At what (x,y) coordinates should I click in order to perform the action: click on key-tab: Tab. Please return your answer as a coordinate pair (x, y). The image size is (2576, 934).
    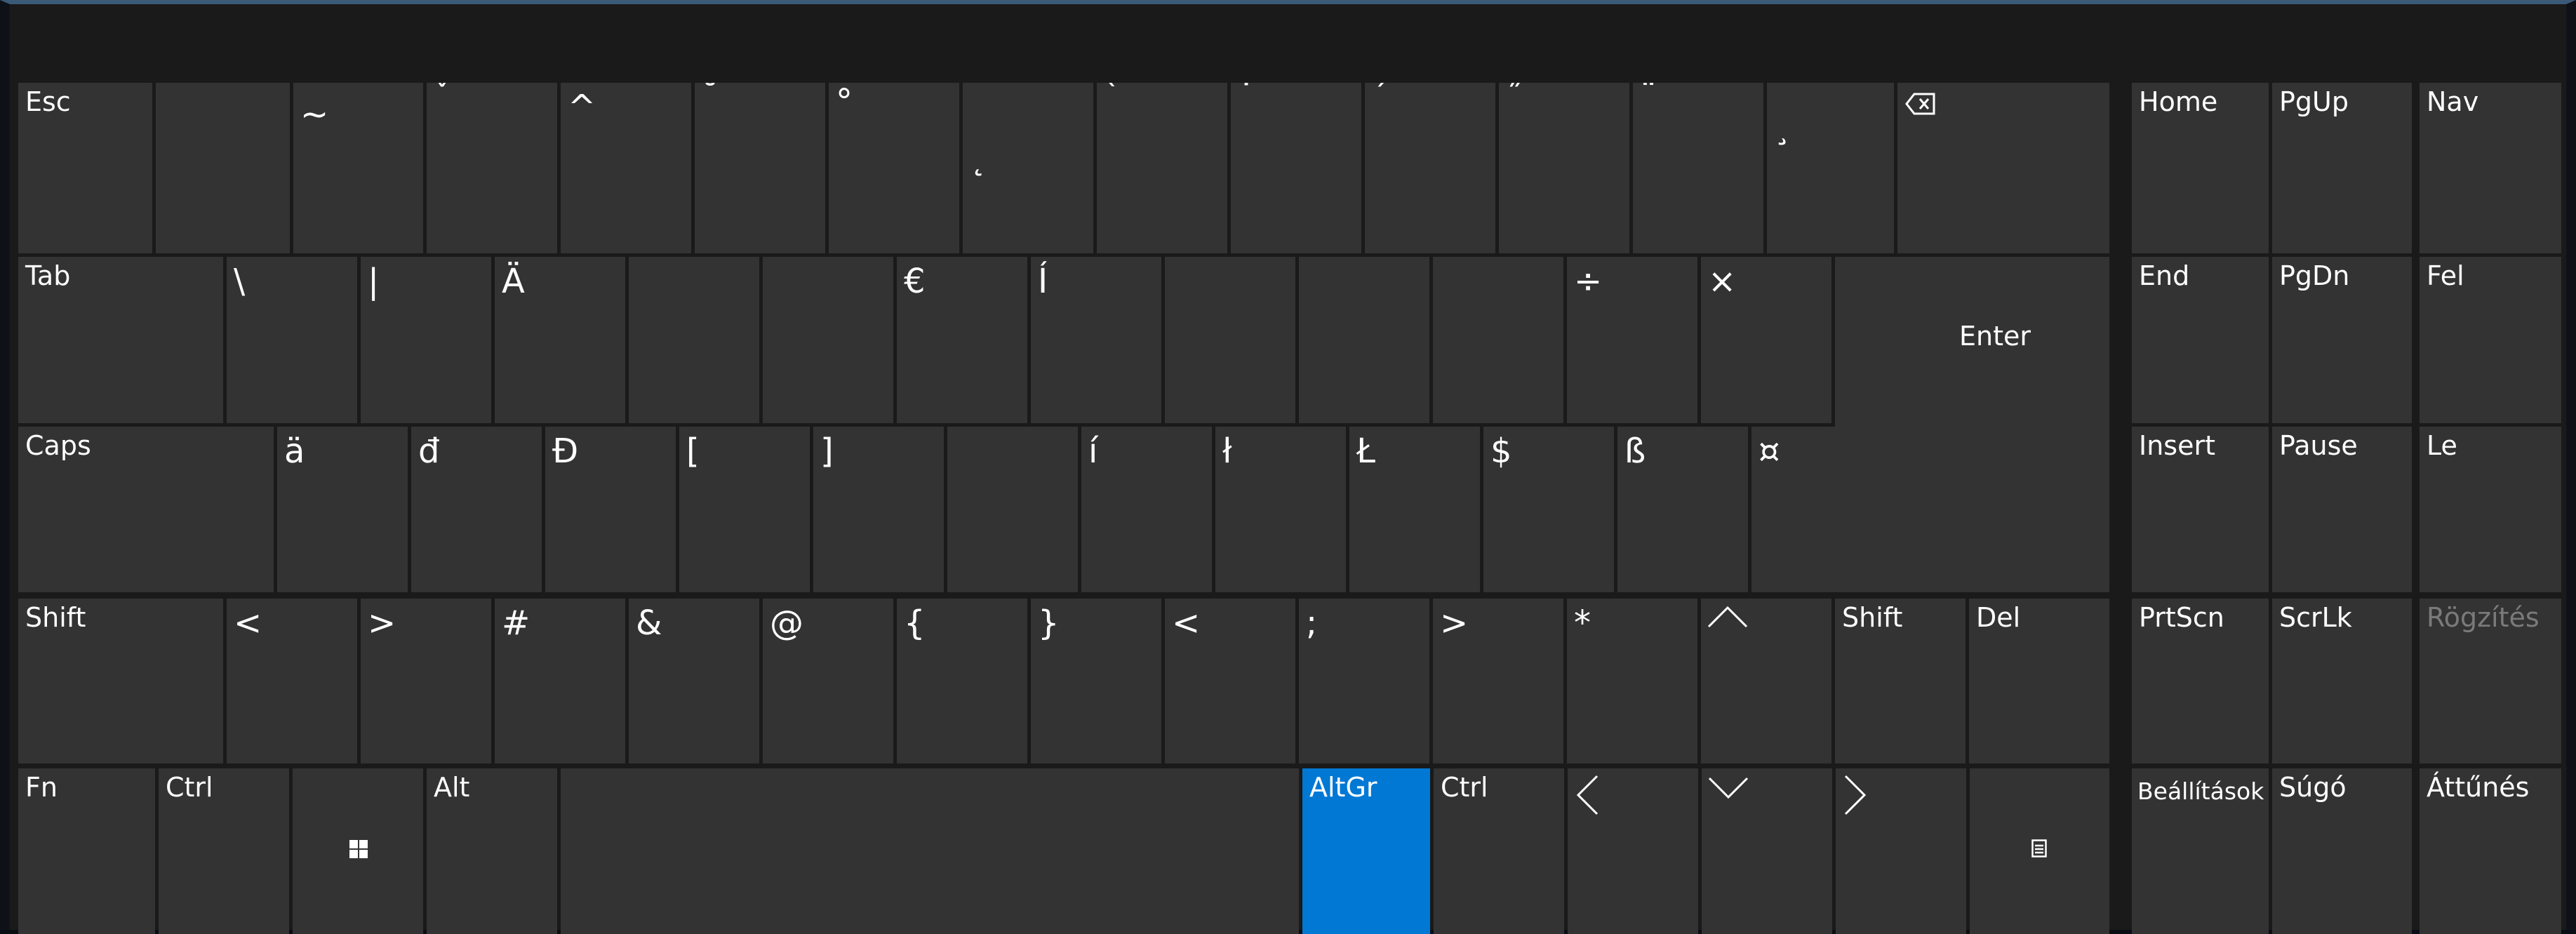
    Looking at the image, I should click on (121, 340).